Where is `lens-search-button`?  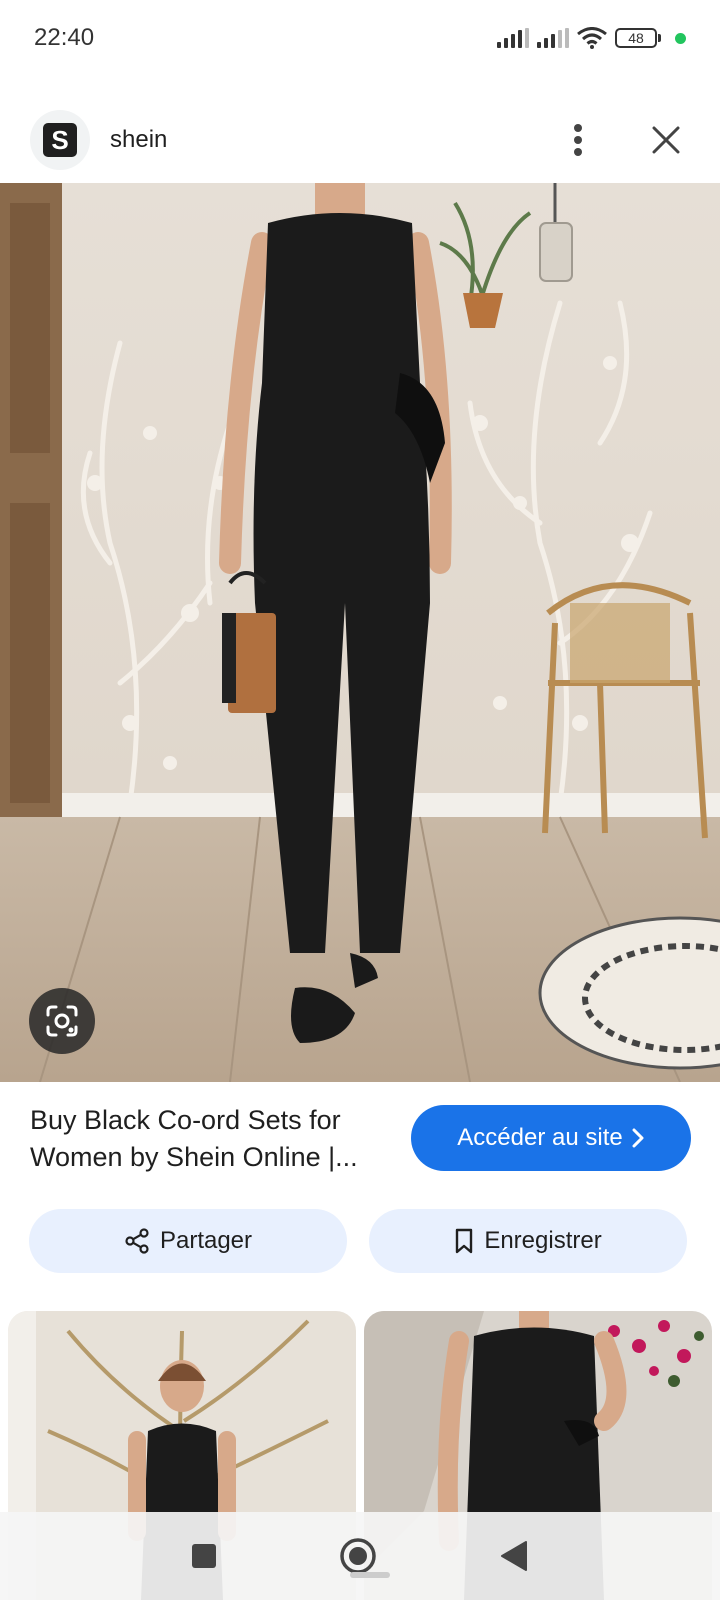 lens-search-button is located at coordinates (62, 1021).